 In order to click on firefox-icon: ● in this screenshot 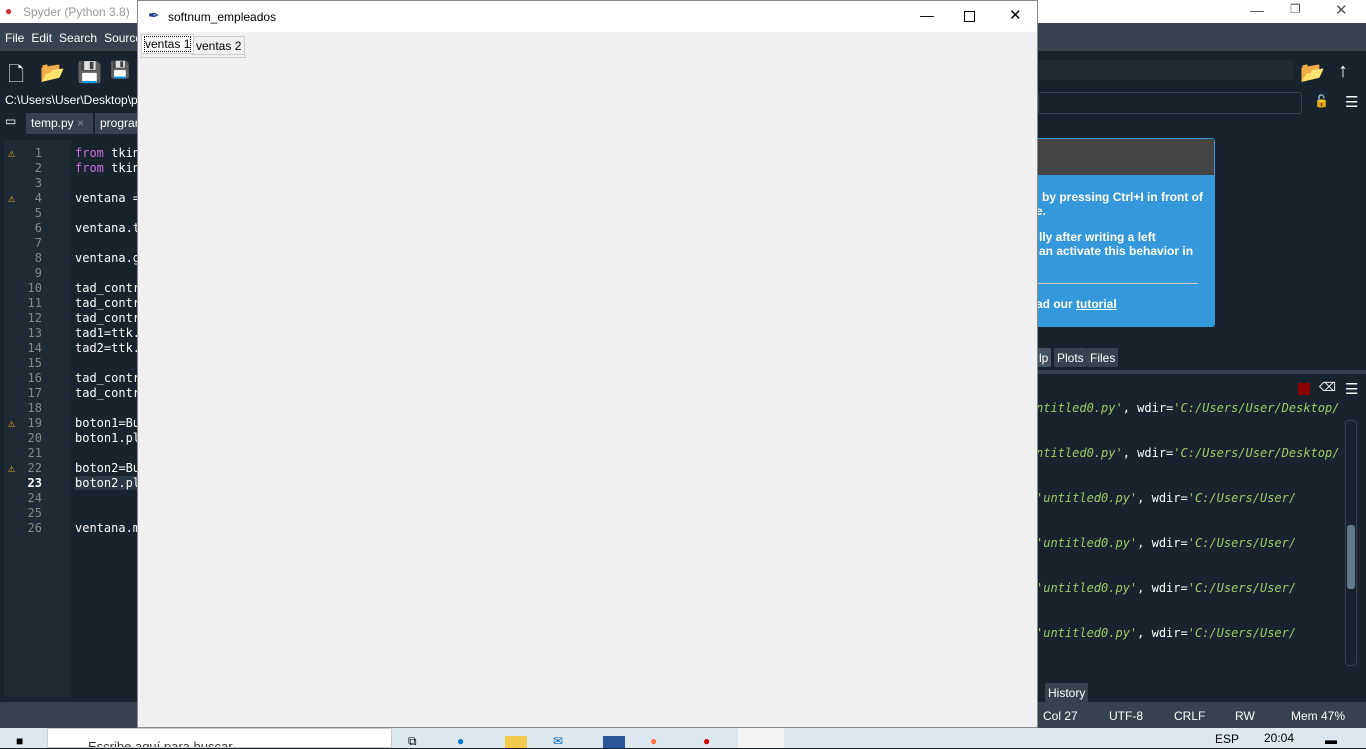, I will do `click(653, 741)`.